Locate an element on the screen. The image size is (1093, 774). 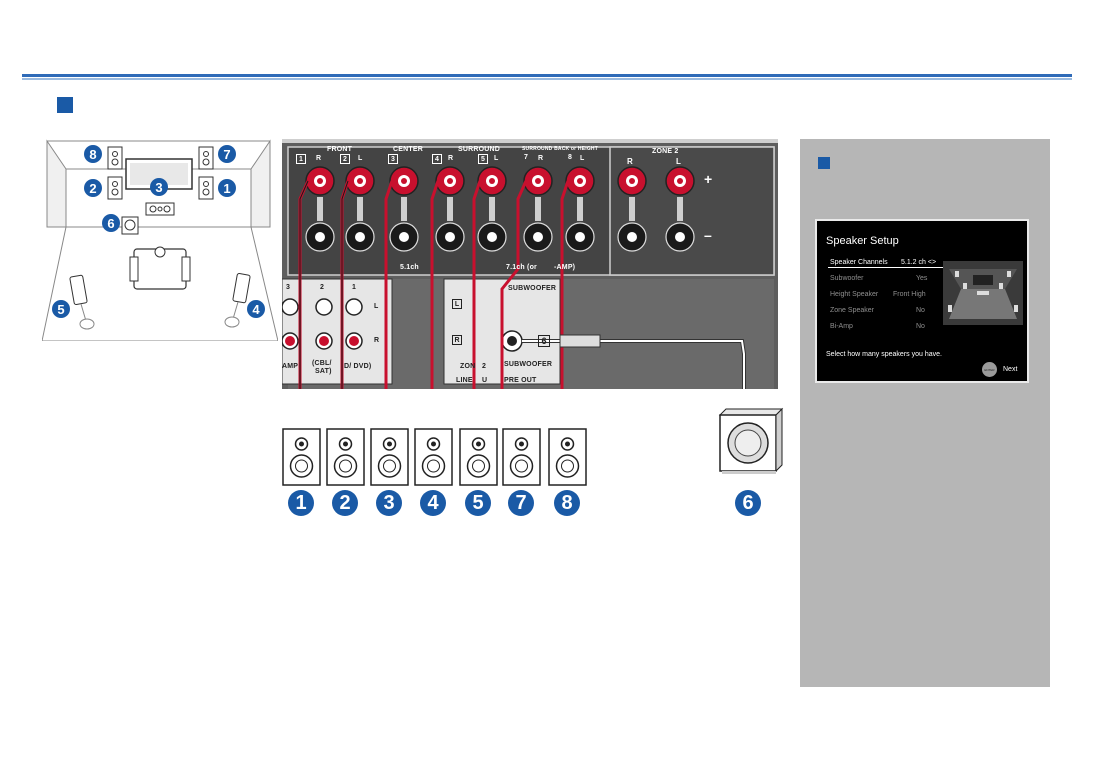
polarity-plus: + is located at coordinates (708, 179).